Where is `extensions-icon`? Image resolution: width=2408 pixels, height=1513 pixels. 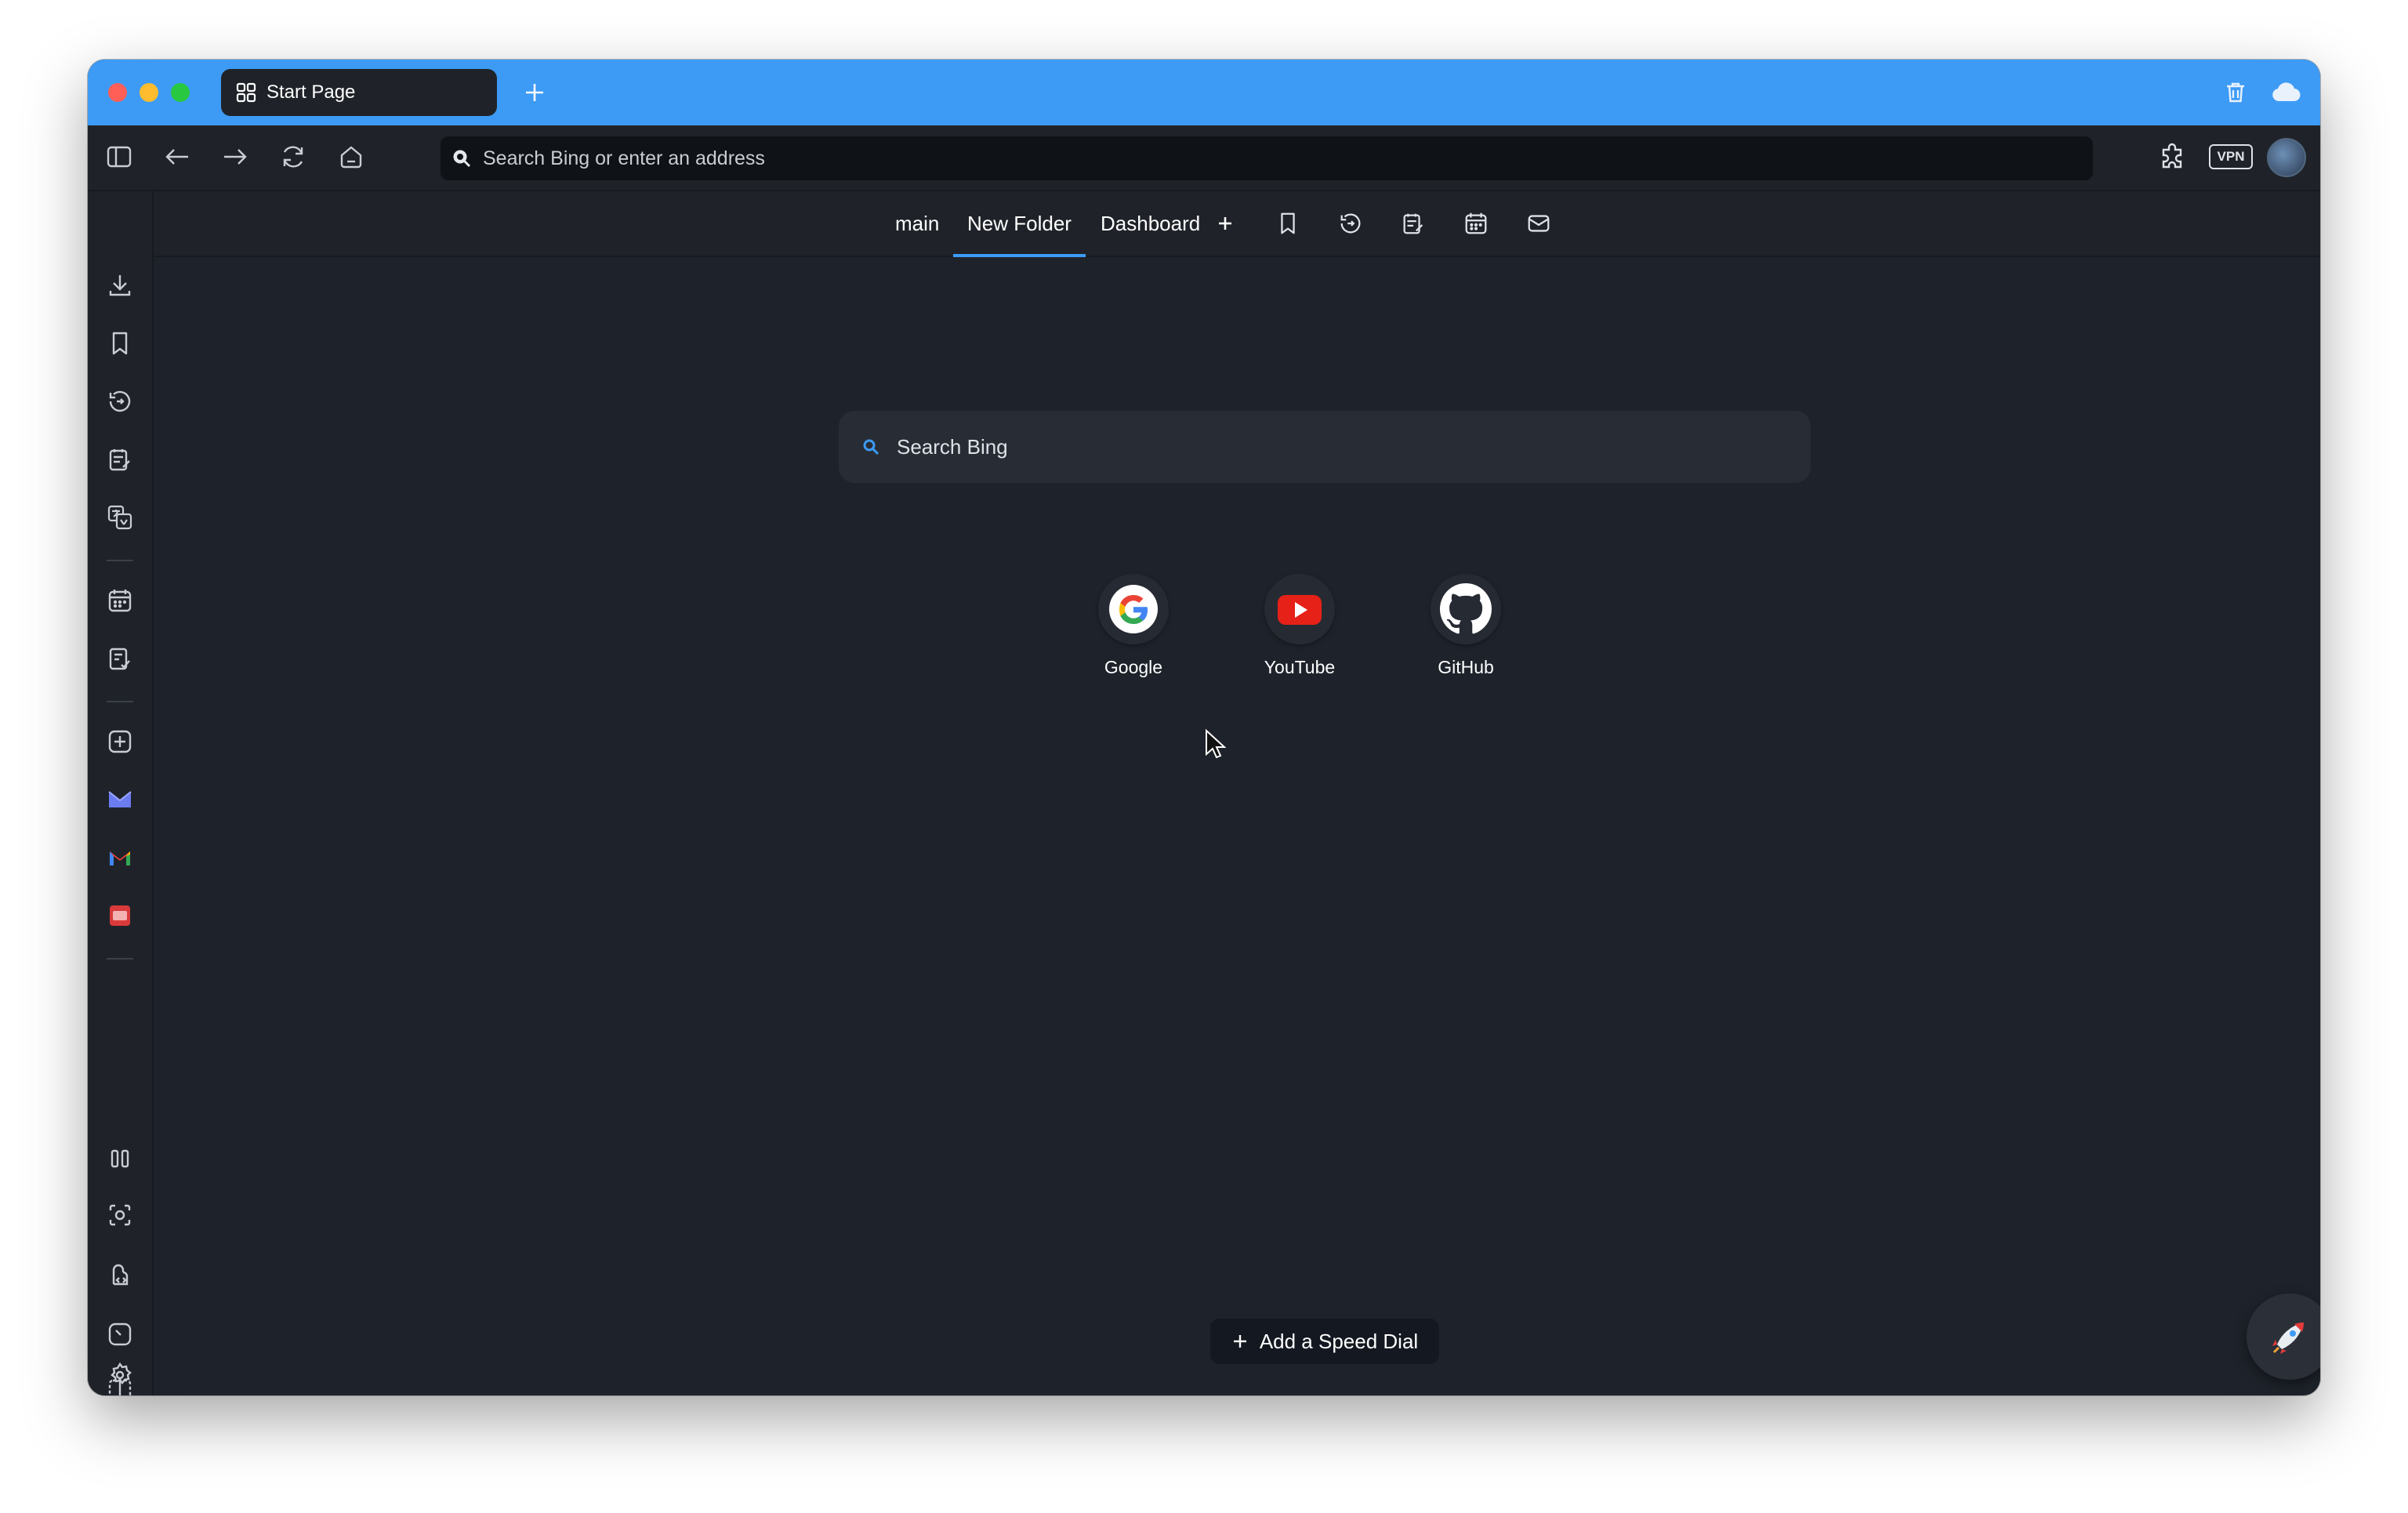
extensions-icon is located at coordinates (2172, 156).